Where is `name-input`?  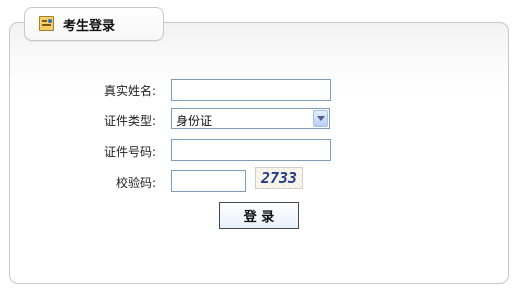
name-input is located at coordinates (251, 90).